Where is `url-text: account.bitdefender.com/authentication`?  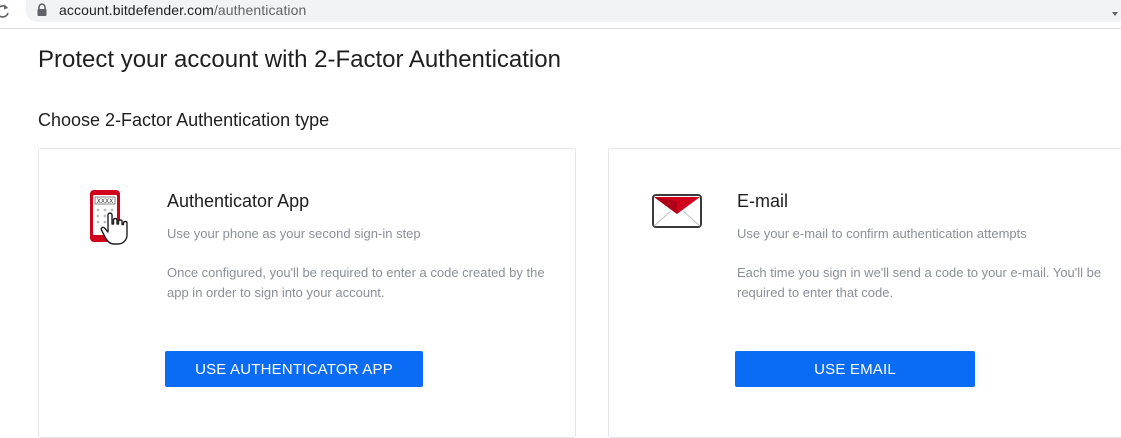
url-text: account.bitdefender.com/authentication is located at coordinates (182, 10).